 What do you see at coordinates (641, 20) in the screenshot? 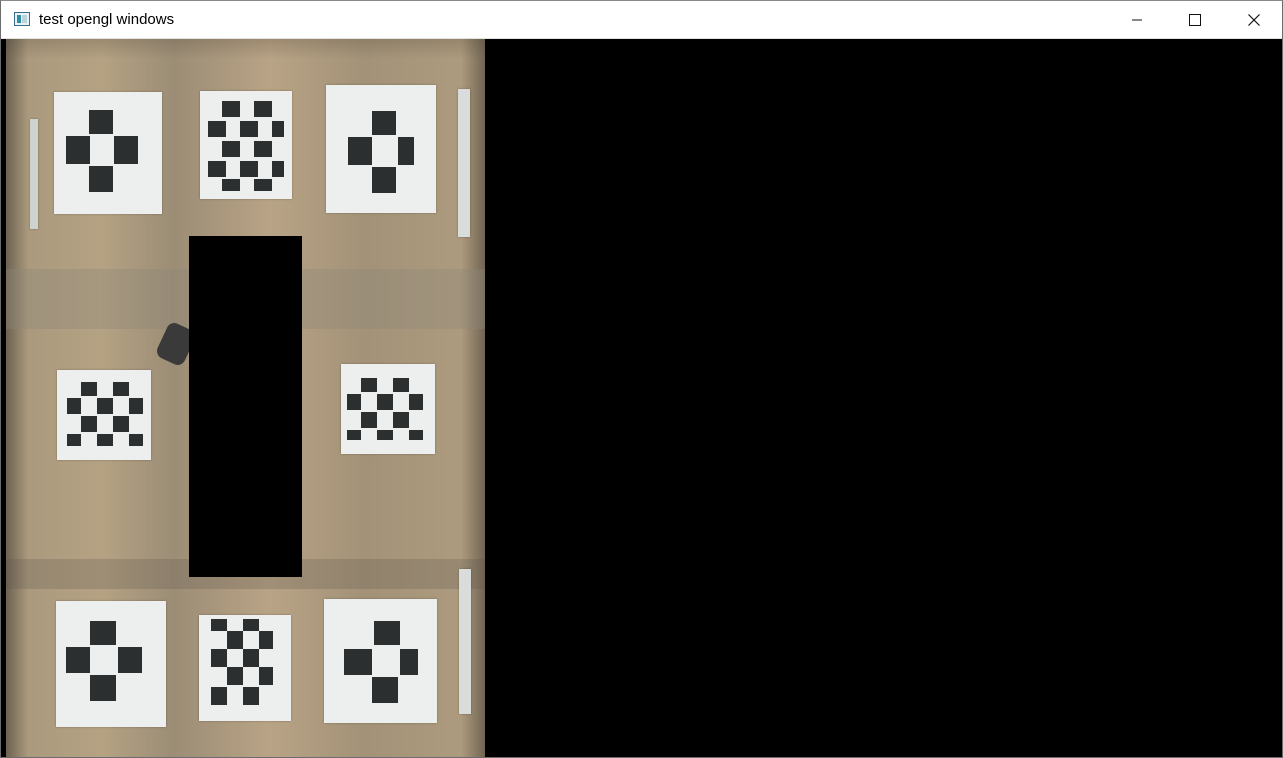
I see `title-bar: test opengl windows` at bounding box center [641, 20].